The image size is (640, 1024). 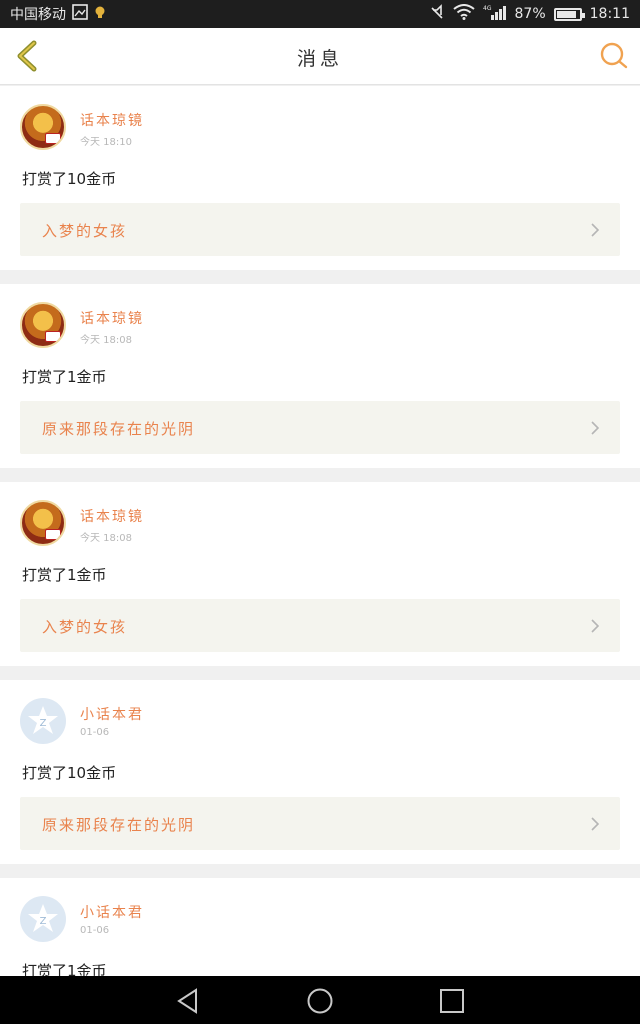 What do you see at coordinates (38, 15) in the screenshot?
I see `carrier-label: 中国移动` at bounding box center [38, 15].